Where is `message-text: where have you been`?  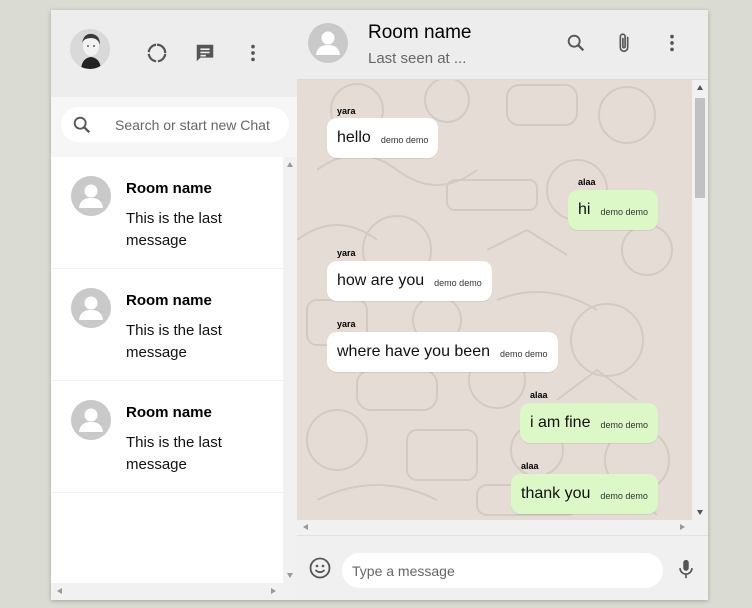 message-text: where have you been is located at coordinates (413, 351).